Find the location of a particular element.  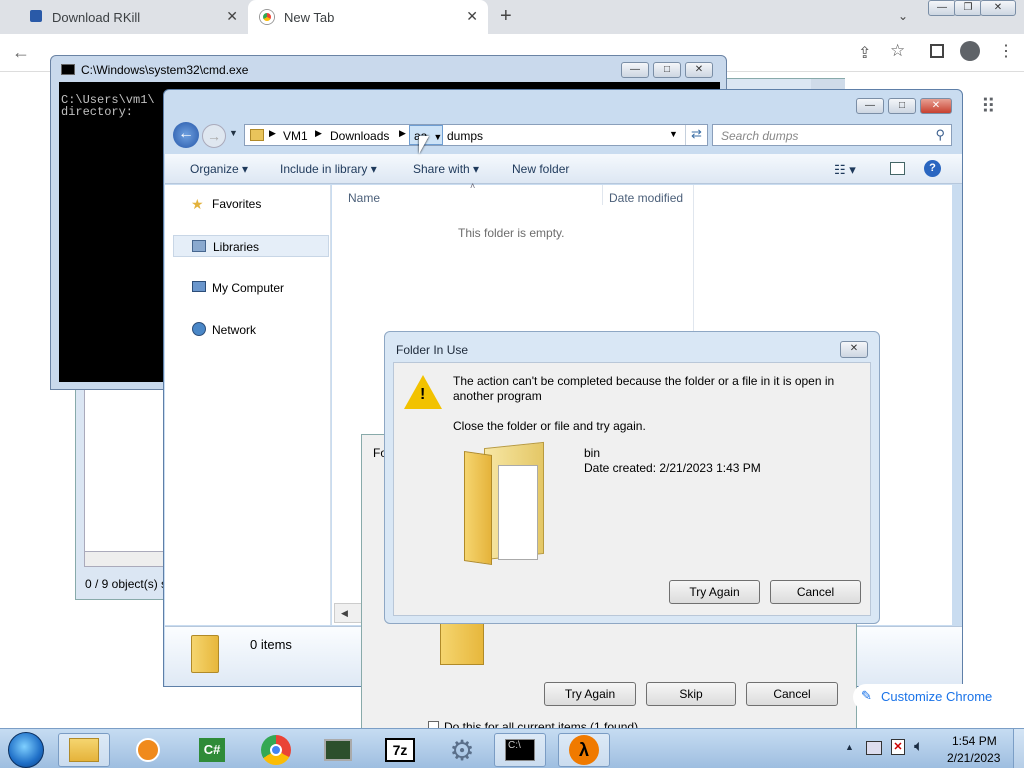

horizontal-scrollbar is located at coordinates (124, 559).